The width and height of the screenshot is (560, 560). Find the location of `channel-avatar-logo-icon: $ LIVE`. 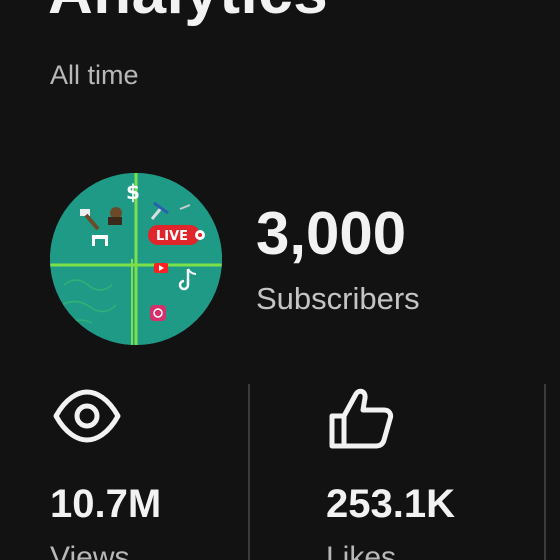

channel-avatar-logo-icon: $ LIVE is located at coordinates (136, 259).